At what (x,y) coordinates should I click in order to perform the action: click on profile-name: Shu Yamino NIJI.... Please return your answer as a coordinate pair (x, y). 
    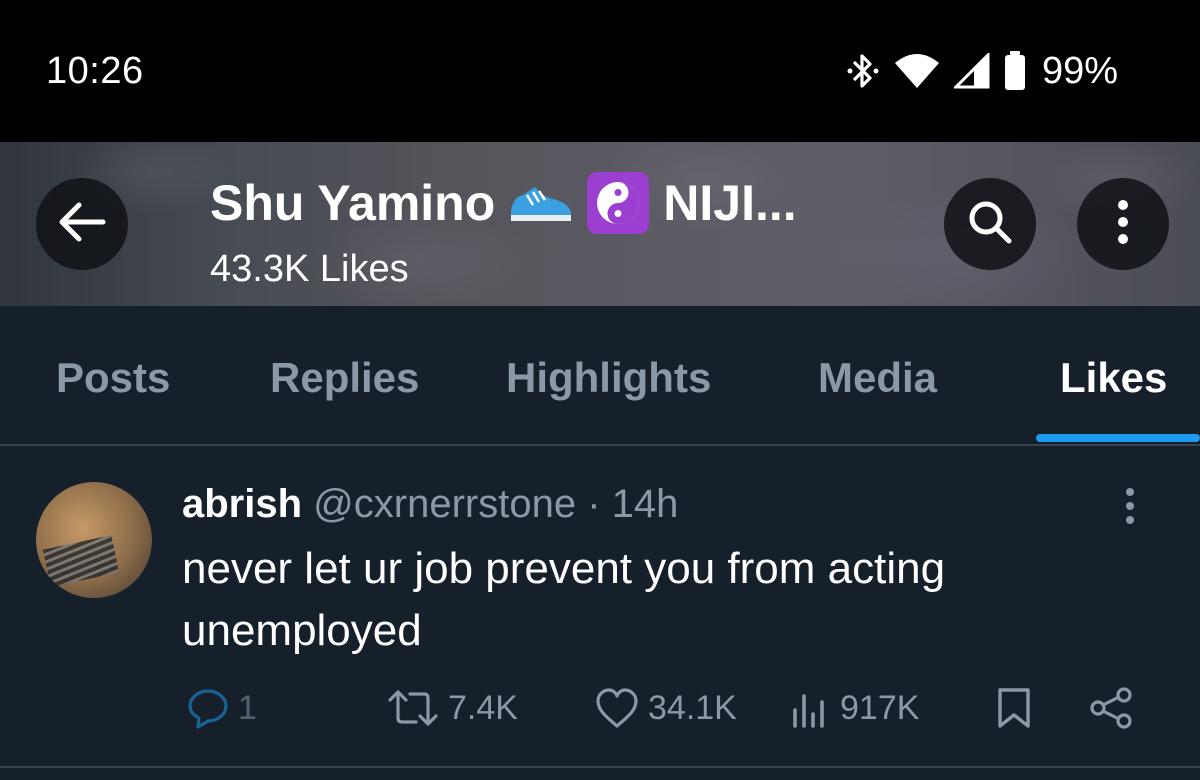
    Looking at the image, I should click on (503, 203).